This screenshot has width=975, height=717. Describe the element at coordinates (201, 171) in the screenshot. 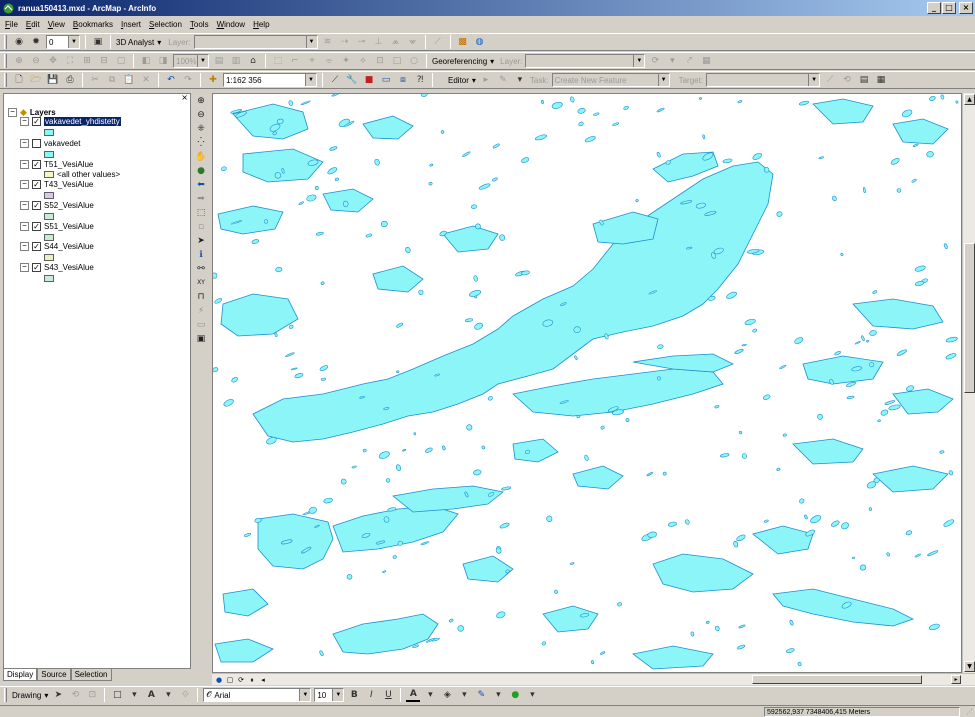

I see `full-extent-globe-icon: ●` at that location.